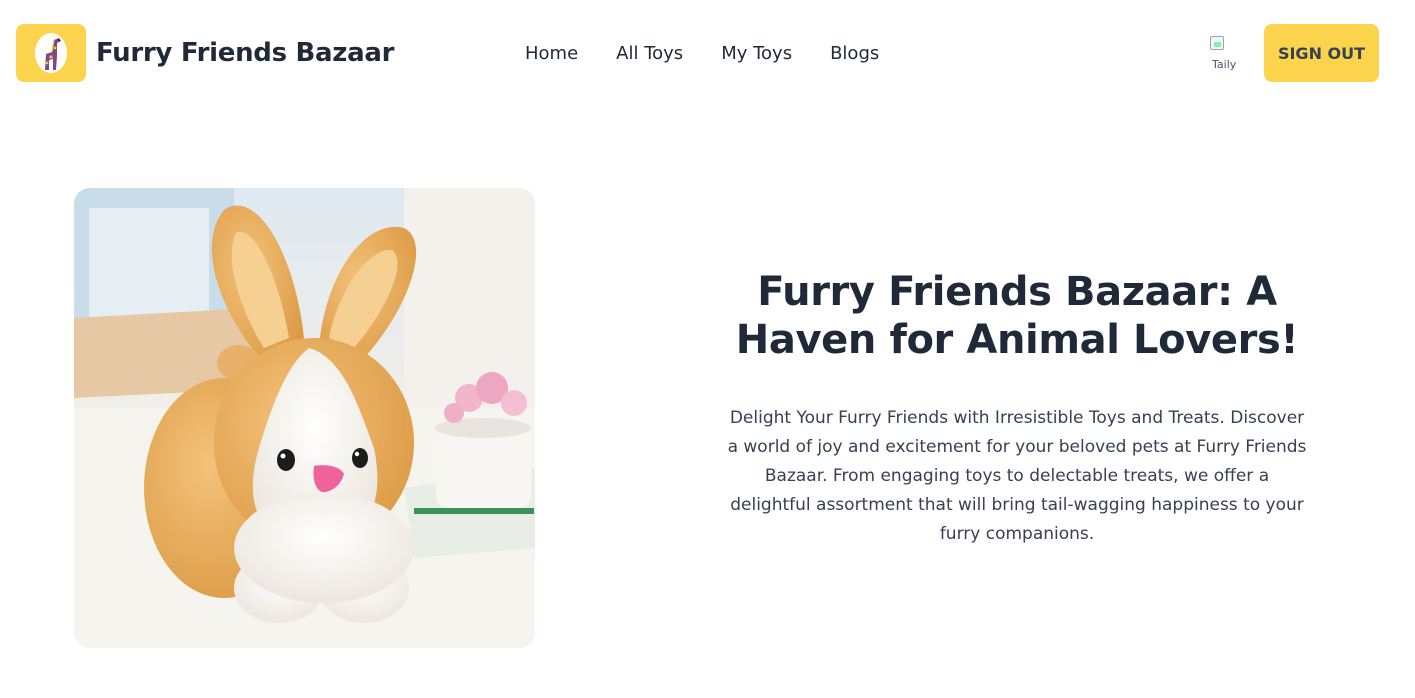 The height and width of the screenshot is (698, 1415). Describe the element at coordinates (756, 53) in the screenshot. I see `nav-my-toys: My Toys` at that location.